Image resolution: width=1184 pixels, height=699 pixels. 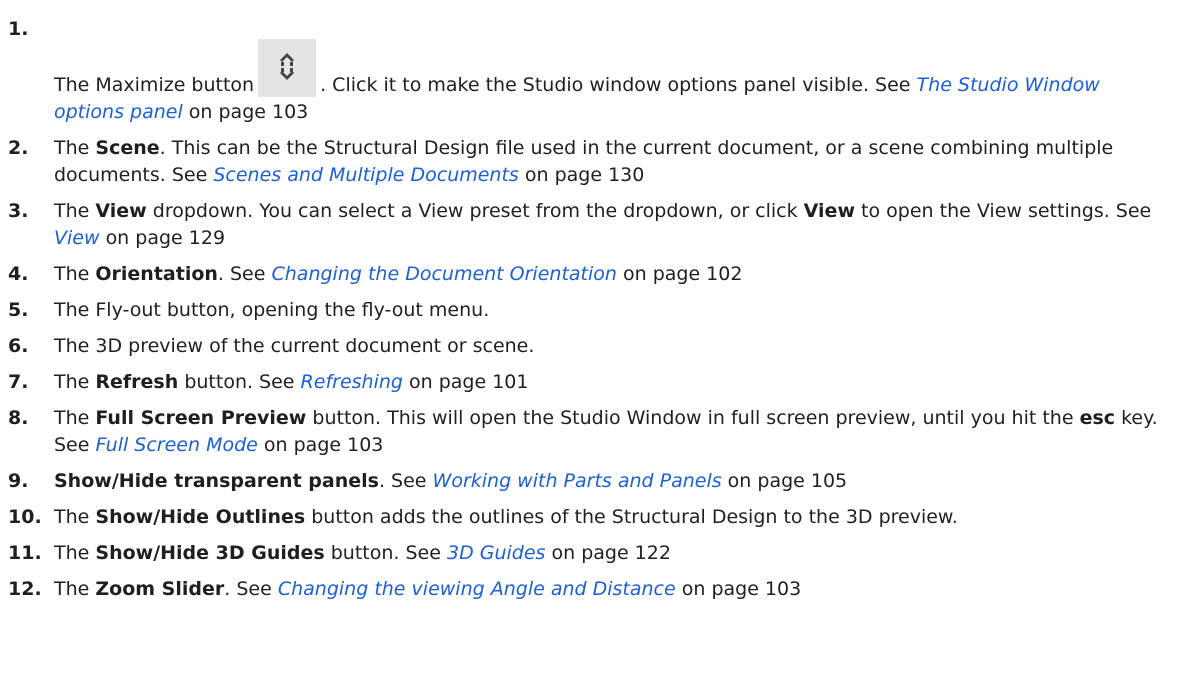 I want to click on item-number: 3., so click(x=18, y=211).